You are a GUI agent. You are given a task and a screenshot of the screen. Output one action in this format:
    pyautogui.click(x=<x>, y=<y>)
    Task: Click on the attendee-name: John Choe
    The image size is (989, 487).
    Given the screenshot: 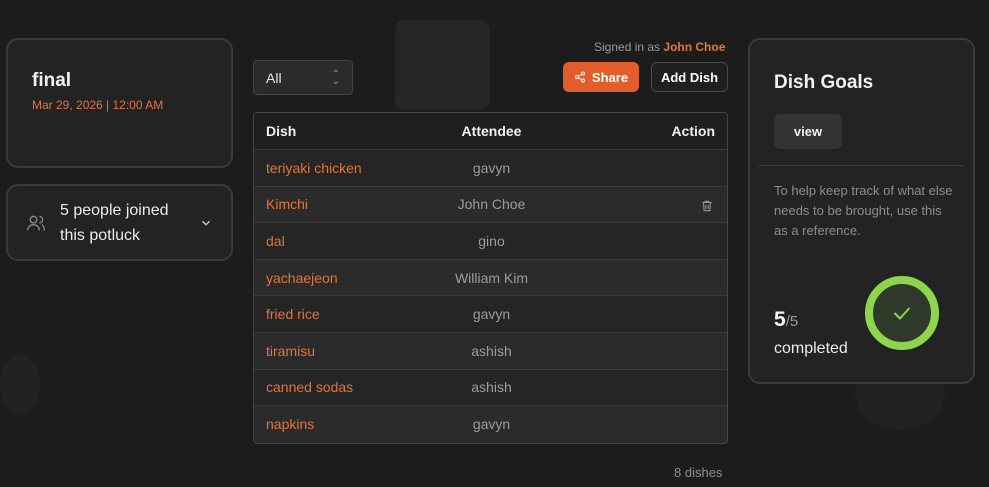 What is the action you would take?
    pyautogui.click(x=491, y=204)
    